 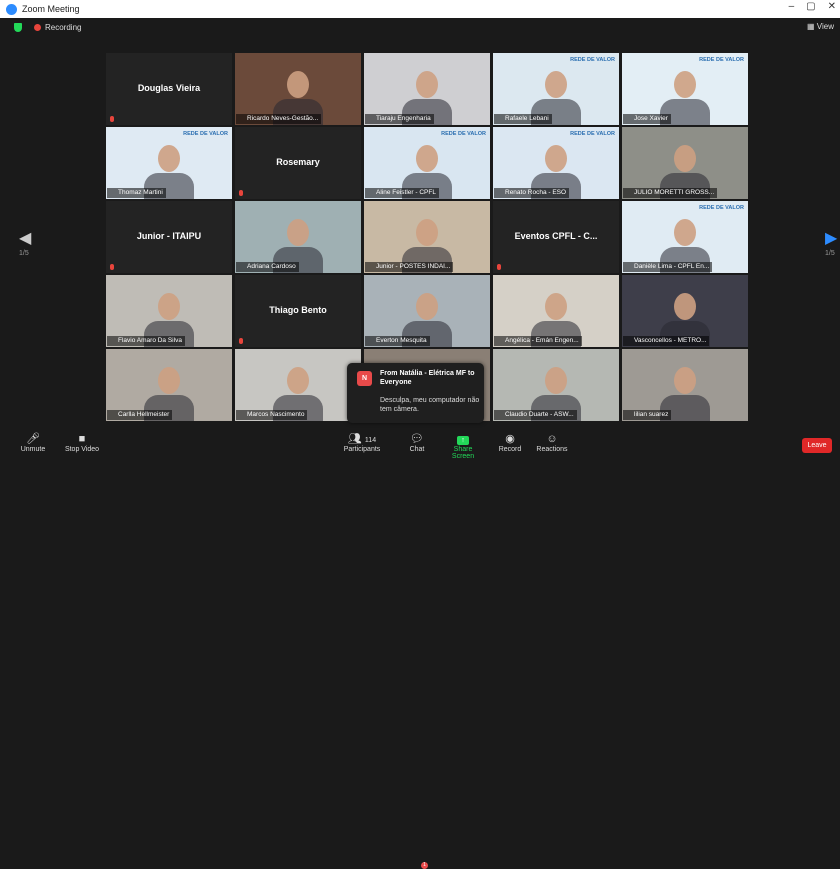 I want to click on participant-tile: Everton Mesquita, so click(x=427, y=311).